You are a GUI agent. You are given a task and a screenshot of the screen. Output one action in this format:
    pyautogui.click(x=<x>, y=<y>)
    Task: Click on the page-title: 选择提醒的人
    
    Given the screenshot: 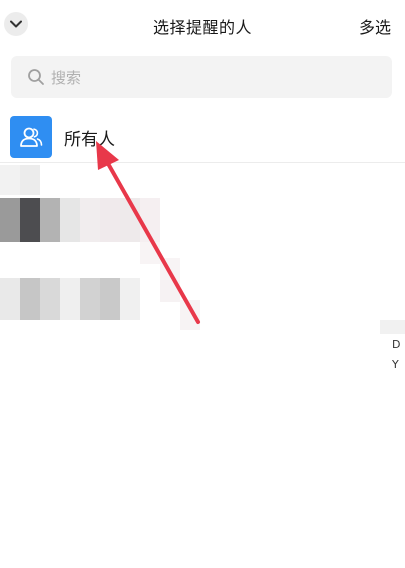 What is the action you would take?
    pyautogui.click(x=202, y=27)
    